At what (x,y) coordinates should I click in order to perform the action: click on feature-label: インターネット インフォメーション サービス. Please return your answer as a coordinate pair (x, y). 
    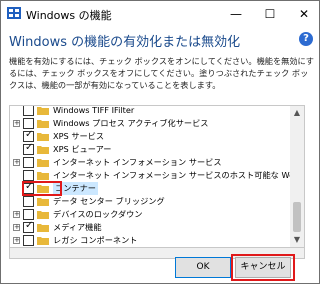
    Looking at the image, I should click on (137, 162).